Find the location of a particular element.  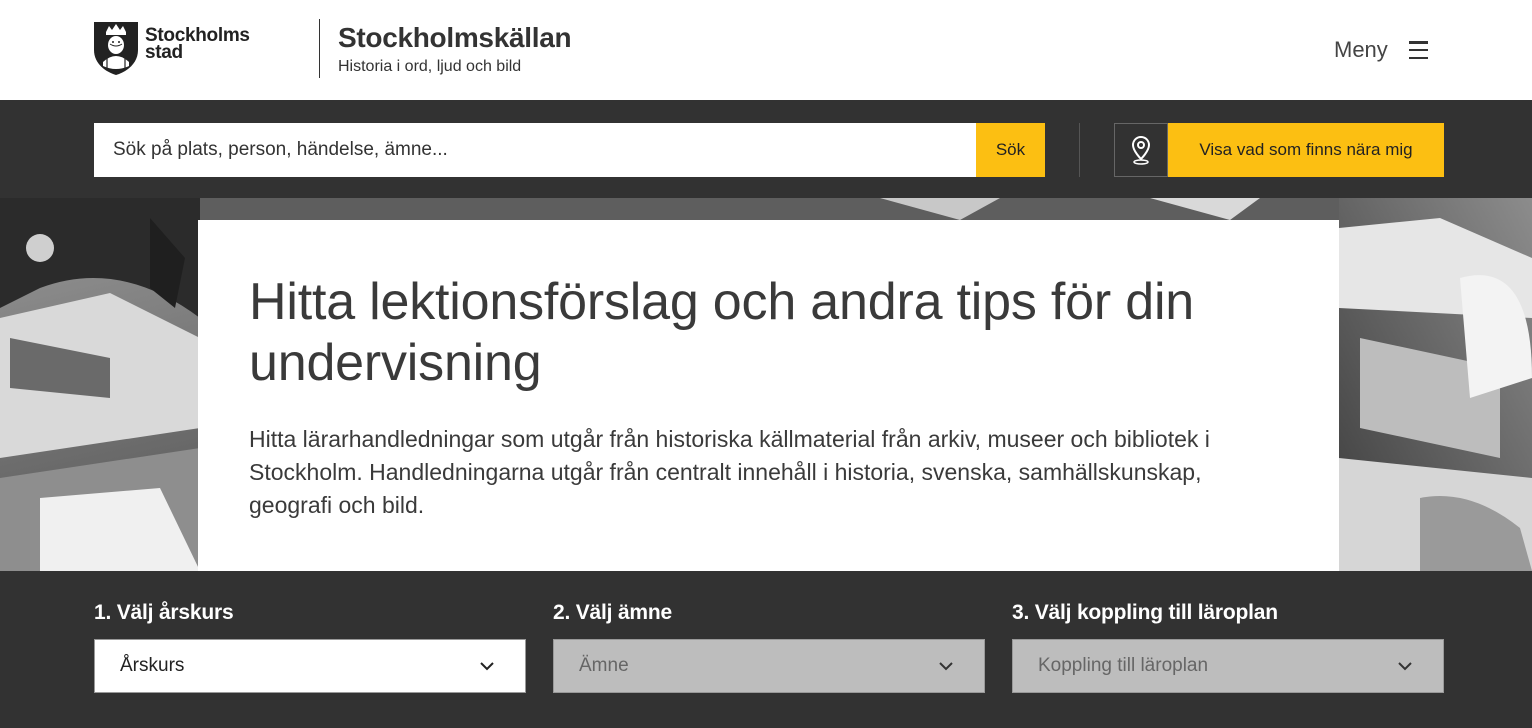

stockholms-stad-logo: Stockholms stad is located at coordinates (180, 49).